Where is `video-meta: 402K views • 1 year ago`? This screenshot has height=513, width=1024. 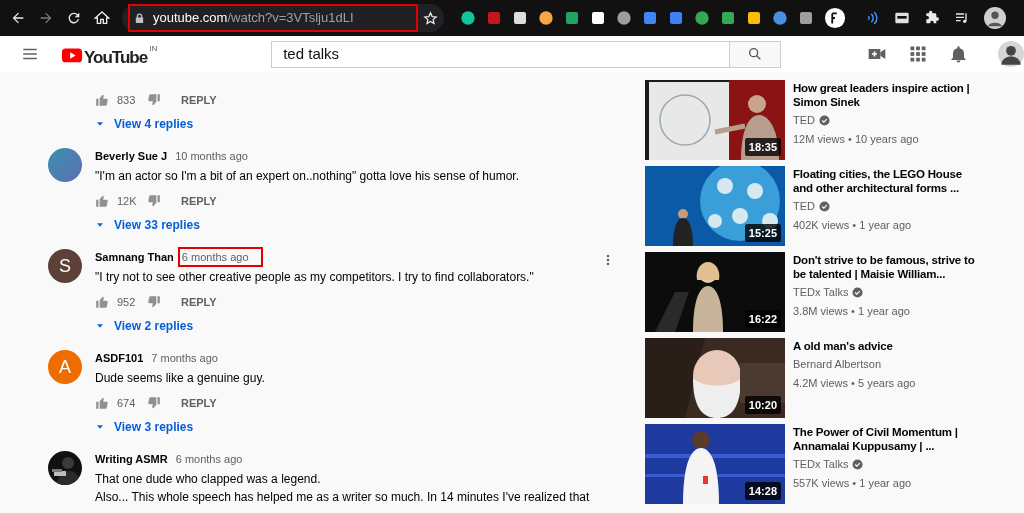 video-meta: 402K views • 1 year ago is located at coordinates (853, 225).